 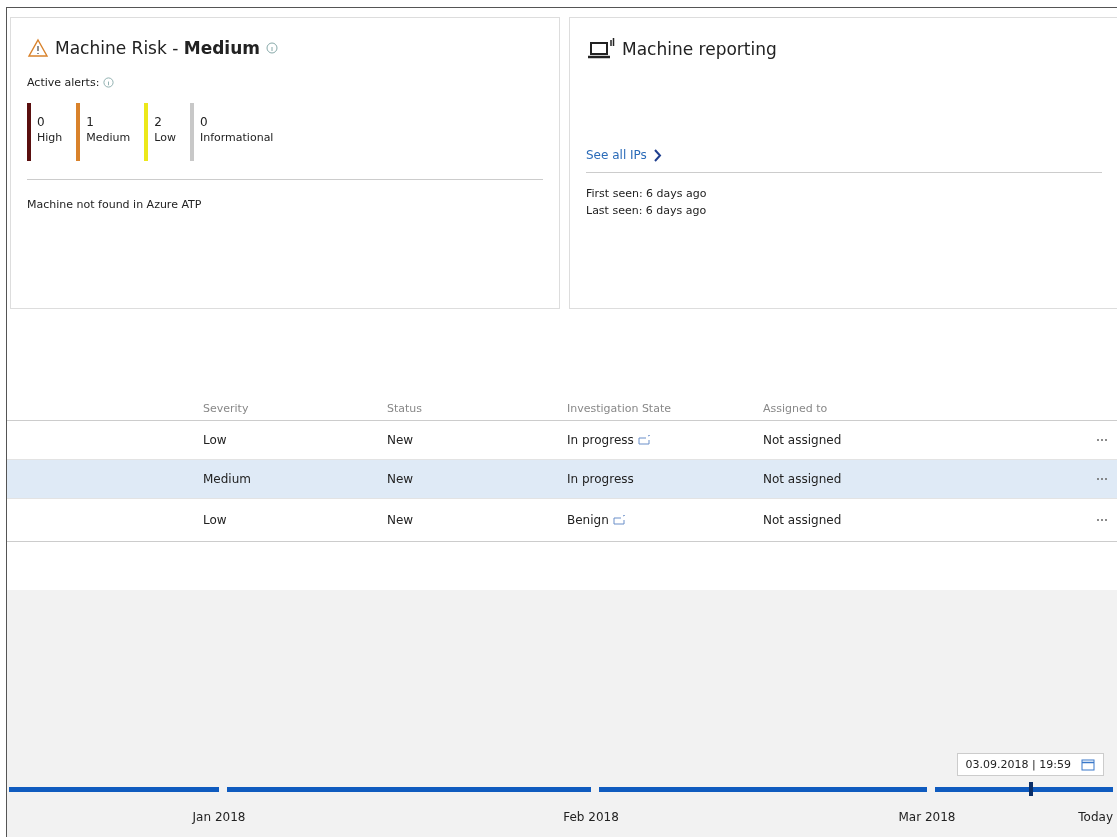 I want to click on table-cell: Benign, so click(x=588, y=520).